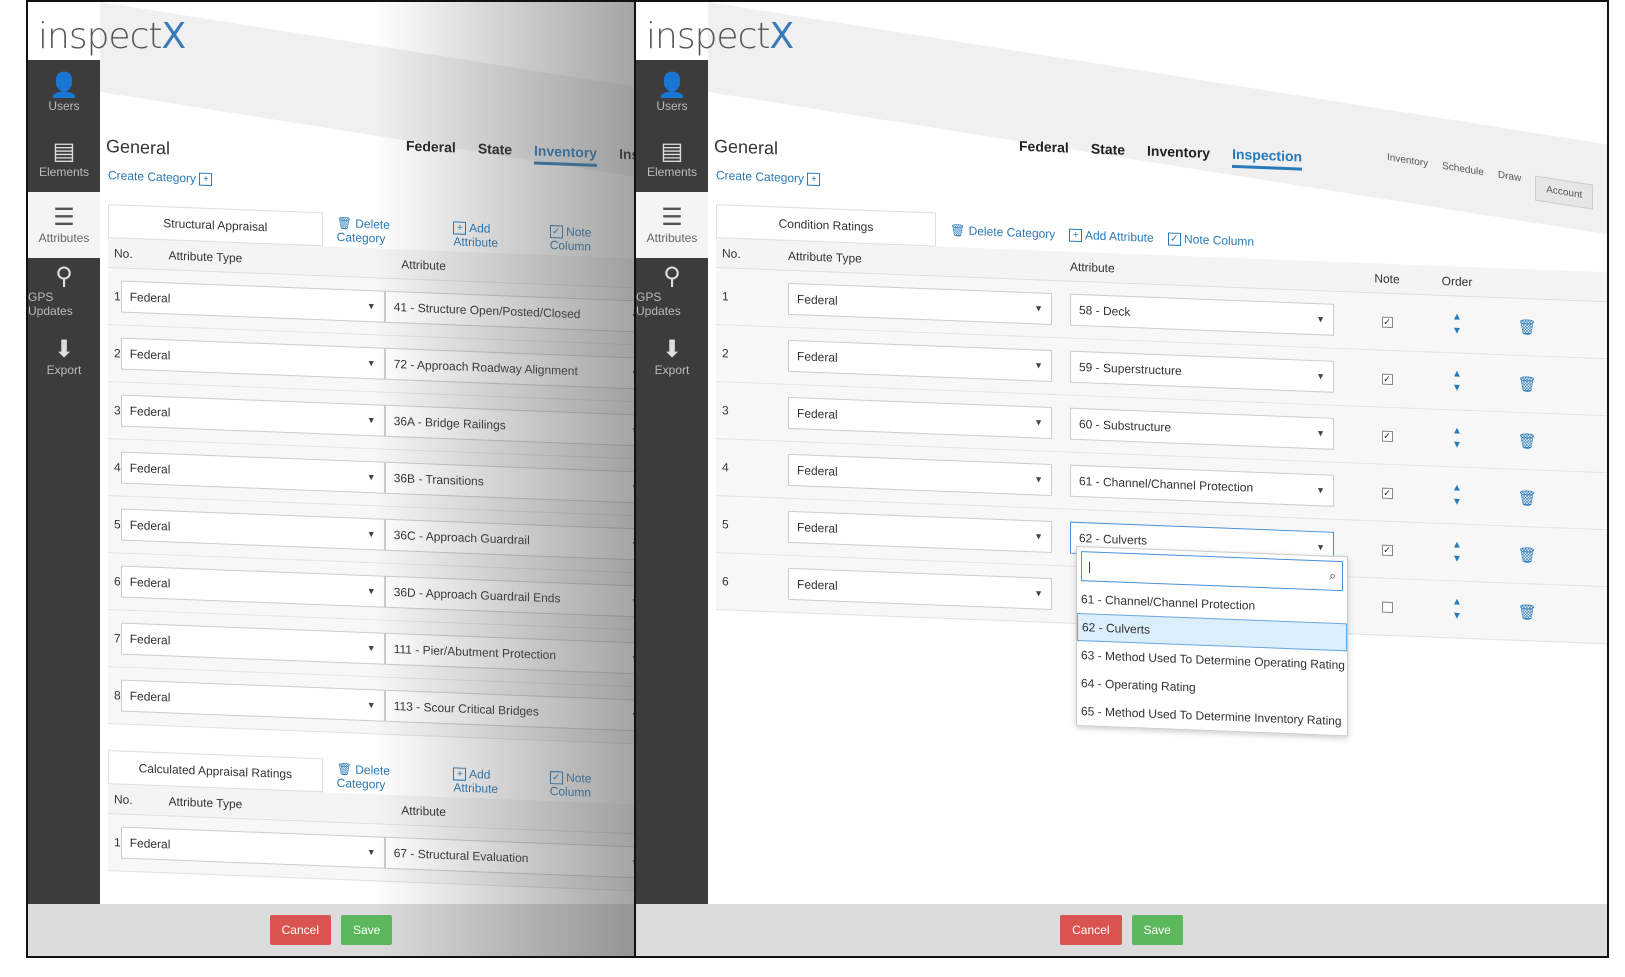 The width and height of the screenshot is (1625, 977). I want to click on draw-link: Draw, so click(1509, 184).